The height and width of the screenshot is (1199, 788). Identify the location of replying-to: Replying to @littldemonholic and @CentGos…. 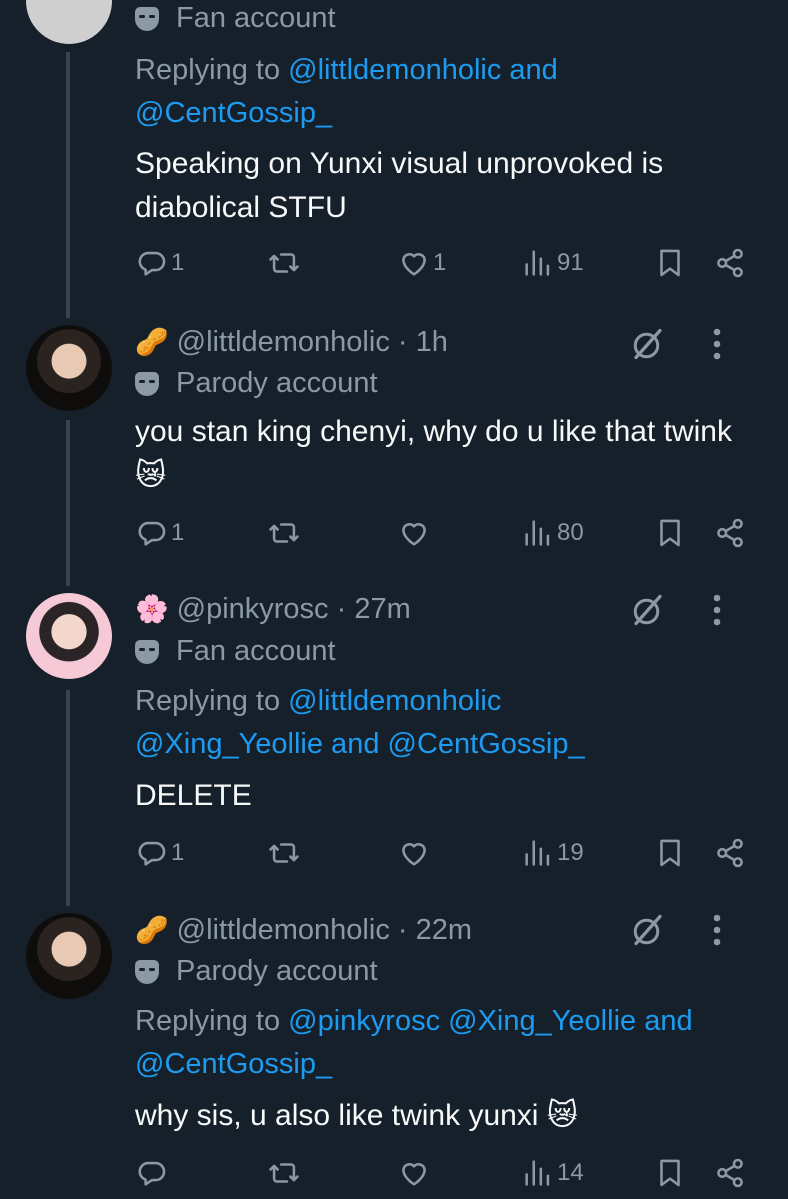
(346, 91).